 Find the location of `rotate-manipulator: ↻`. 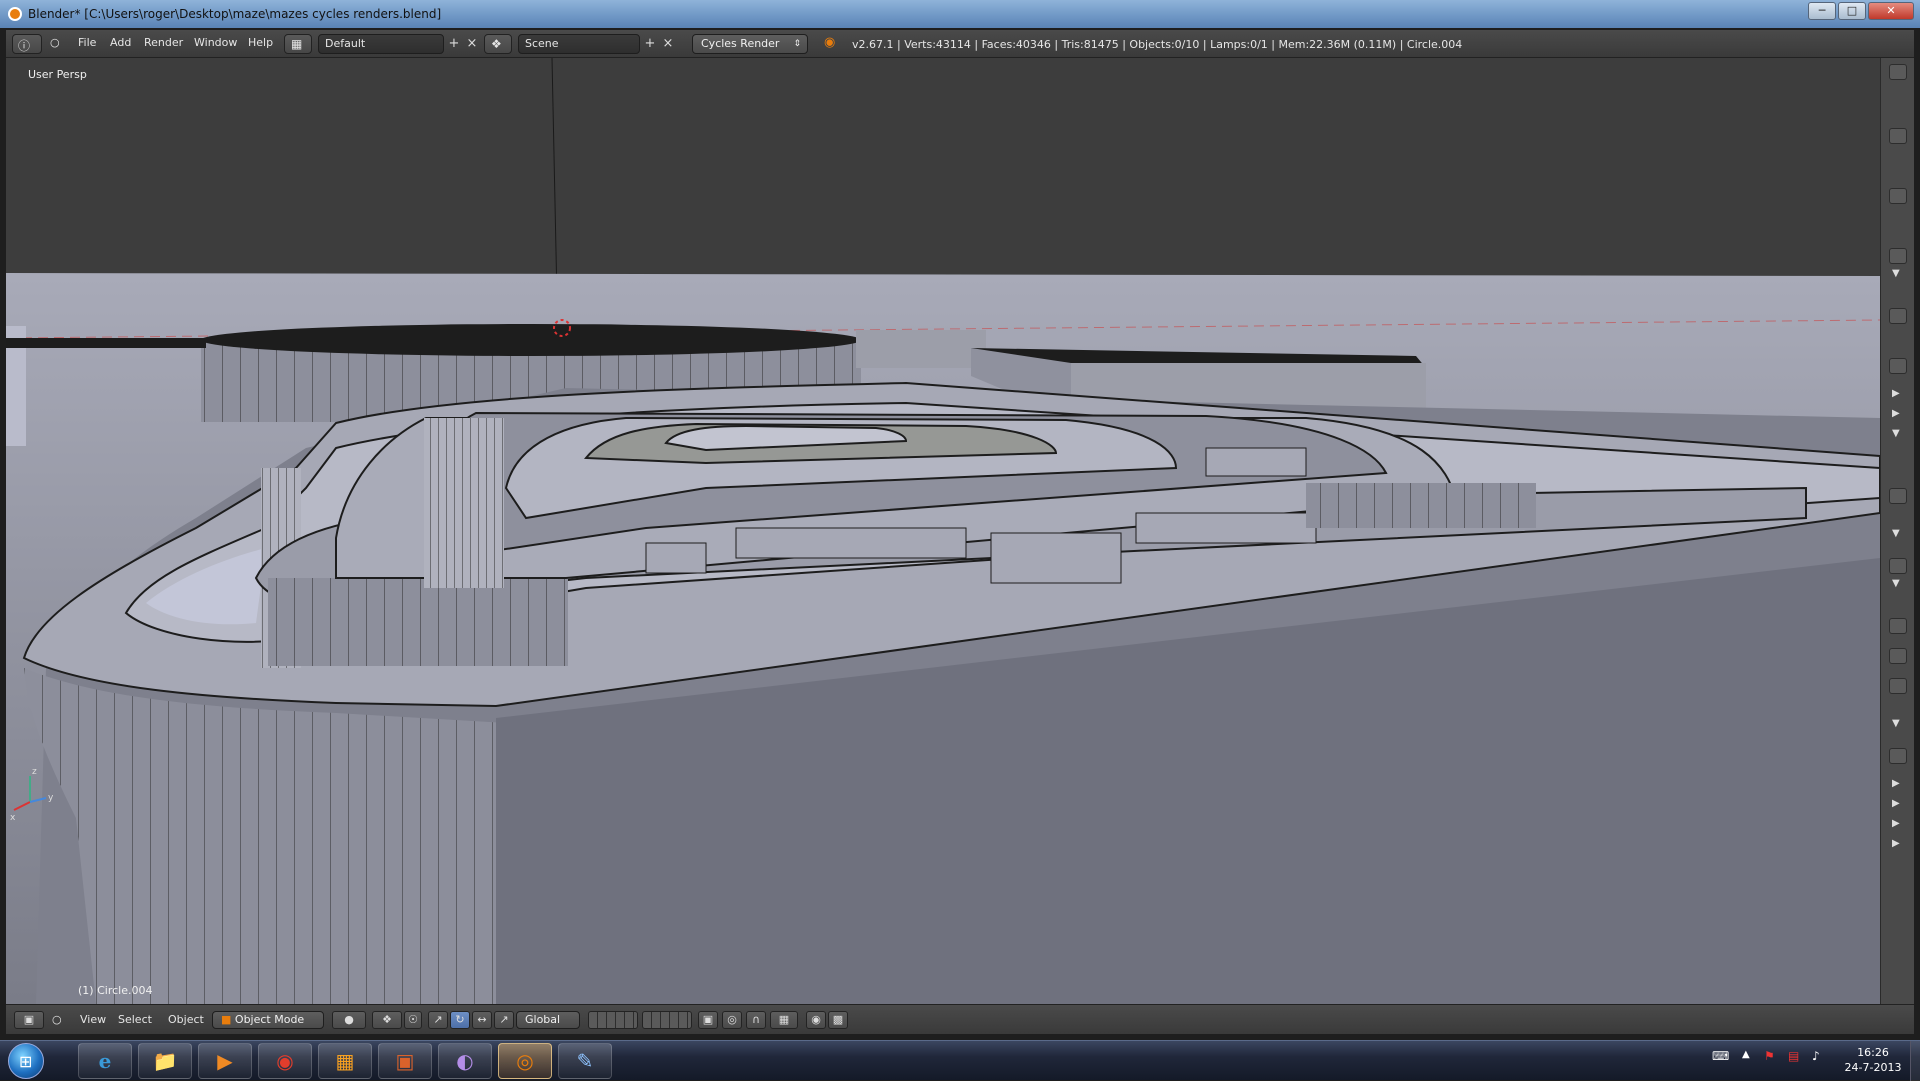

rotate-manipulator: ↻ is located at coordinates (460, 1020).